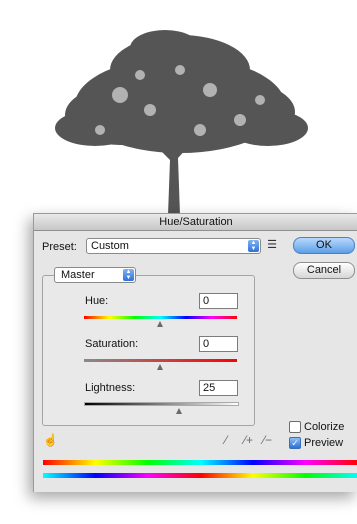 The image size is (357, 524). Describe the element at coordinates (267, 440) in the screenshot. I see `eyedropper-minus-icon: ⁄−` at that location.